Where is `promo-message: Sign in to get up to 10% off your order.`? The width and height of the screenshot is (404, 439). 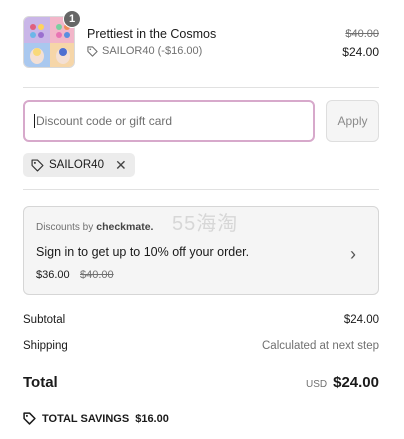 promo-message: Sign in to get up to 10% off your order. is located at coordinates (143, 252).